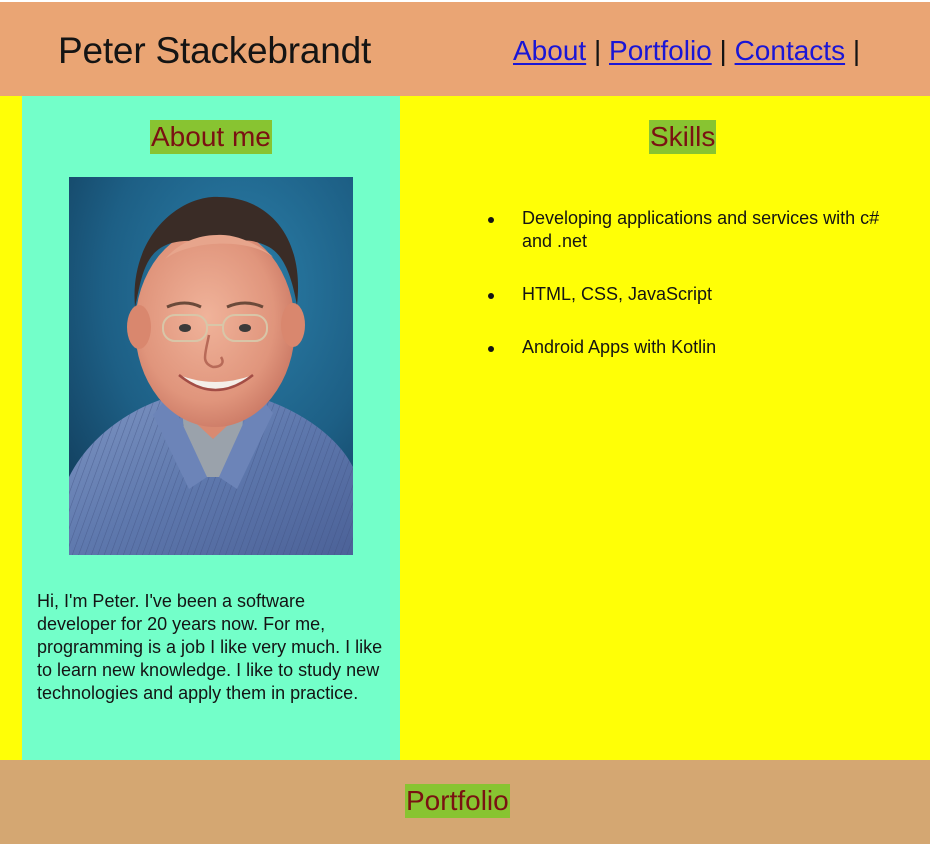  Describe the element at coordinates (457, 801) in the screenshot. I see `portfolio-title: Portfolio` at that location.